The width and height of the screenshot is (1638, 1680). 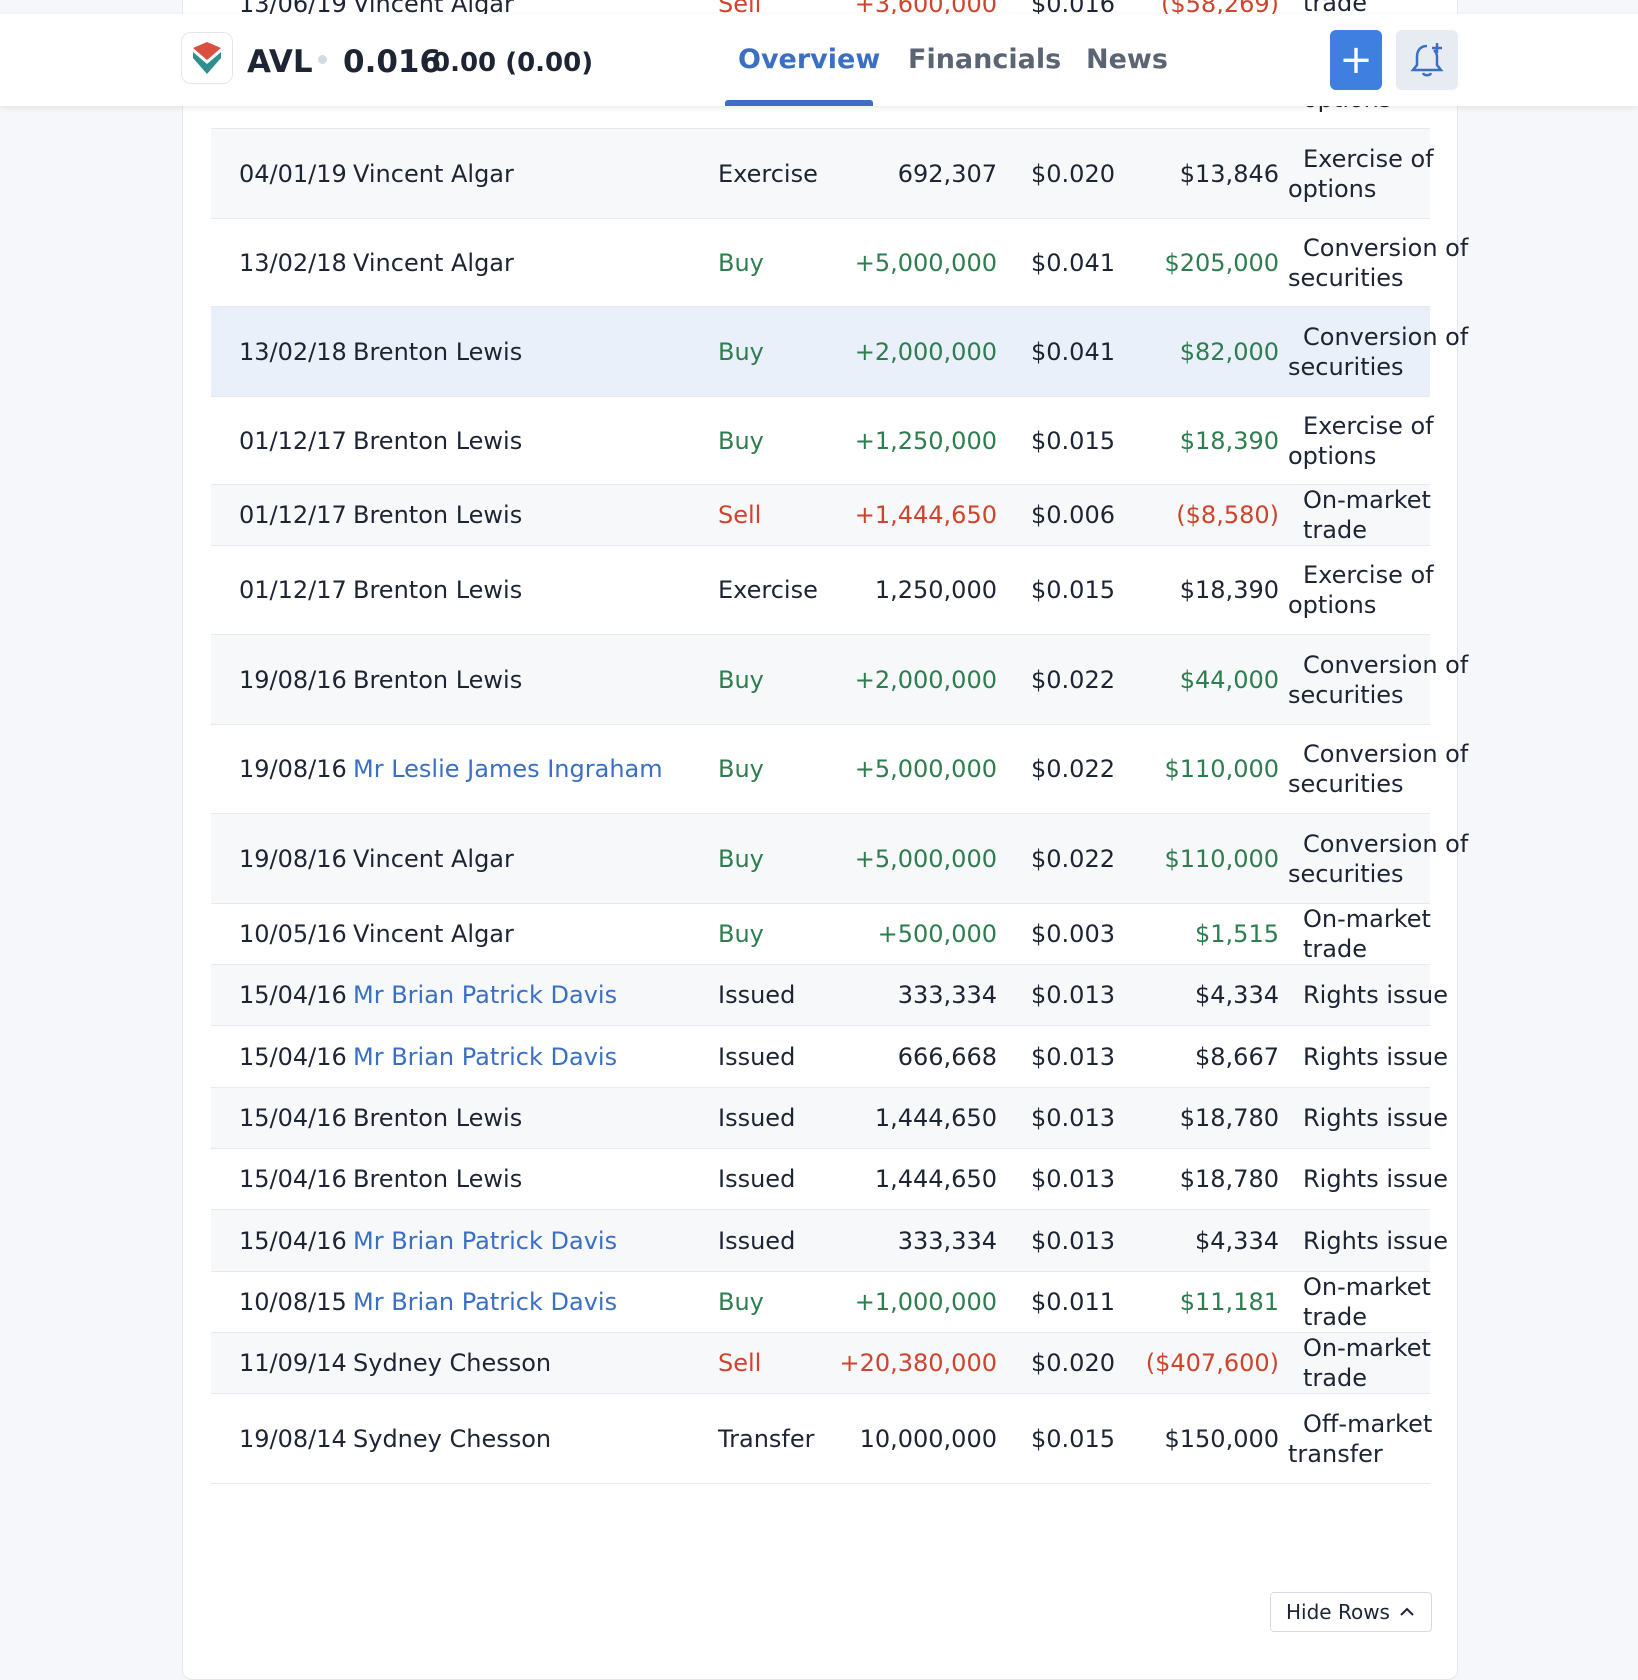 I want to click on tab-news: News, so click(x=1127, y=59).